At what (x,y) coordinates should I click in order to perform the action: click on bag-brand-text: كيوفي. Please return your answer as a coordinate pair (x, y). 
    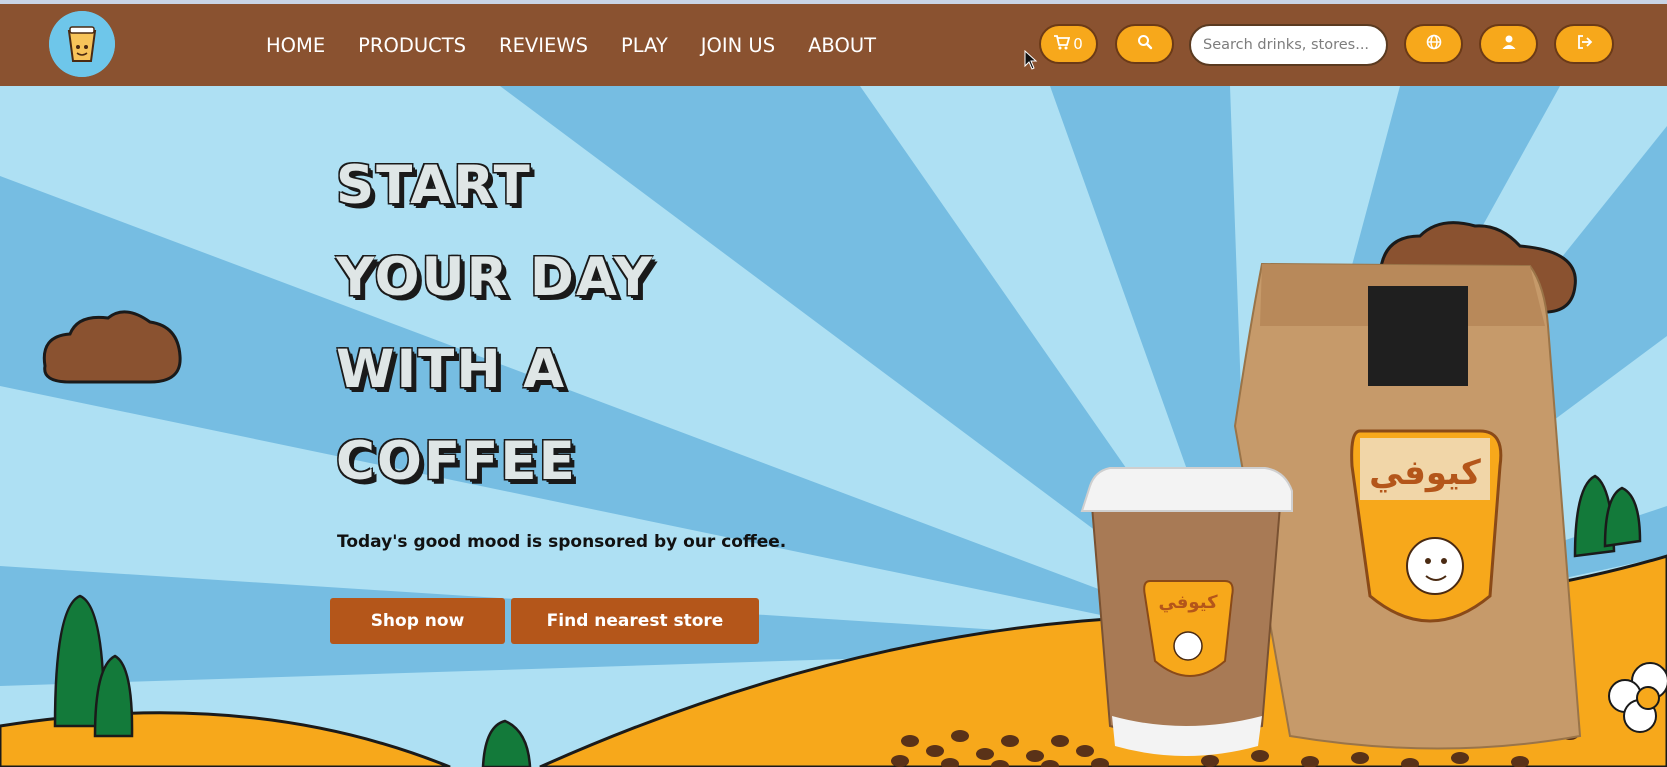
    Looking at the image, I should click on (1425, 473).